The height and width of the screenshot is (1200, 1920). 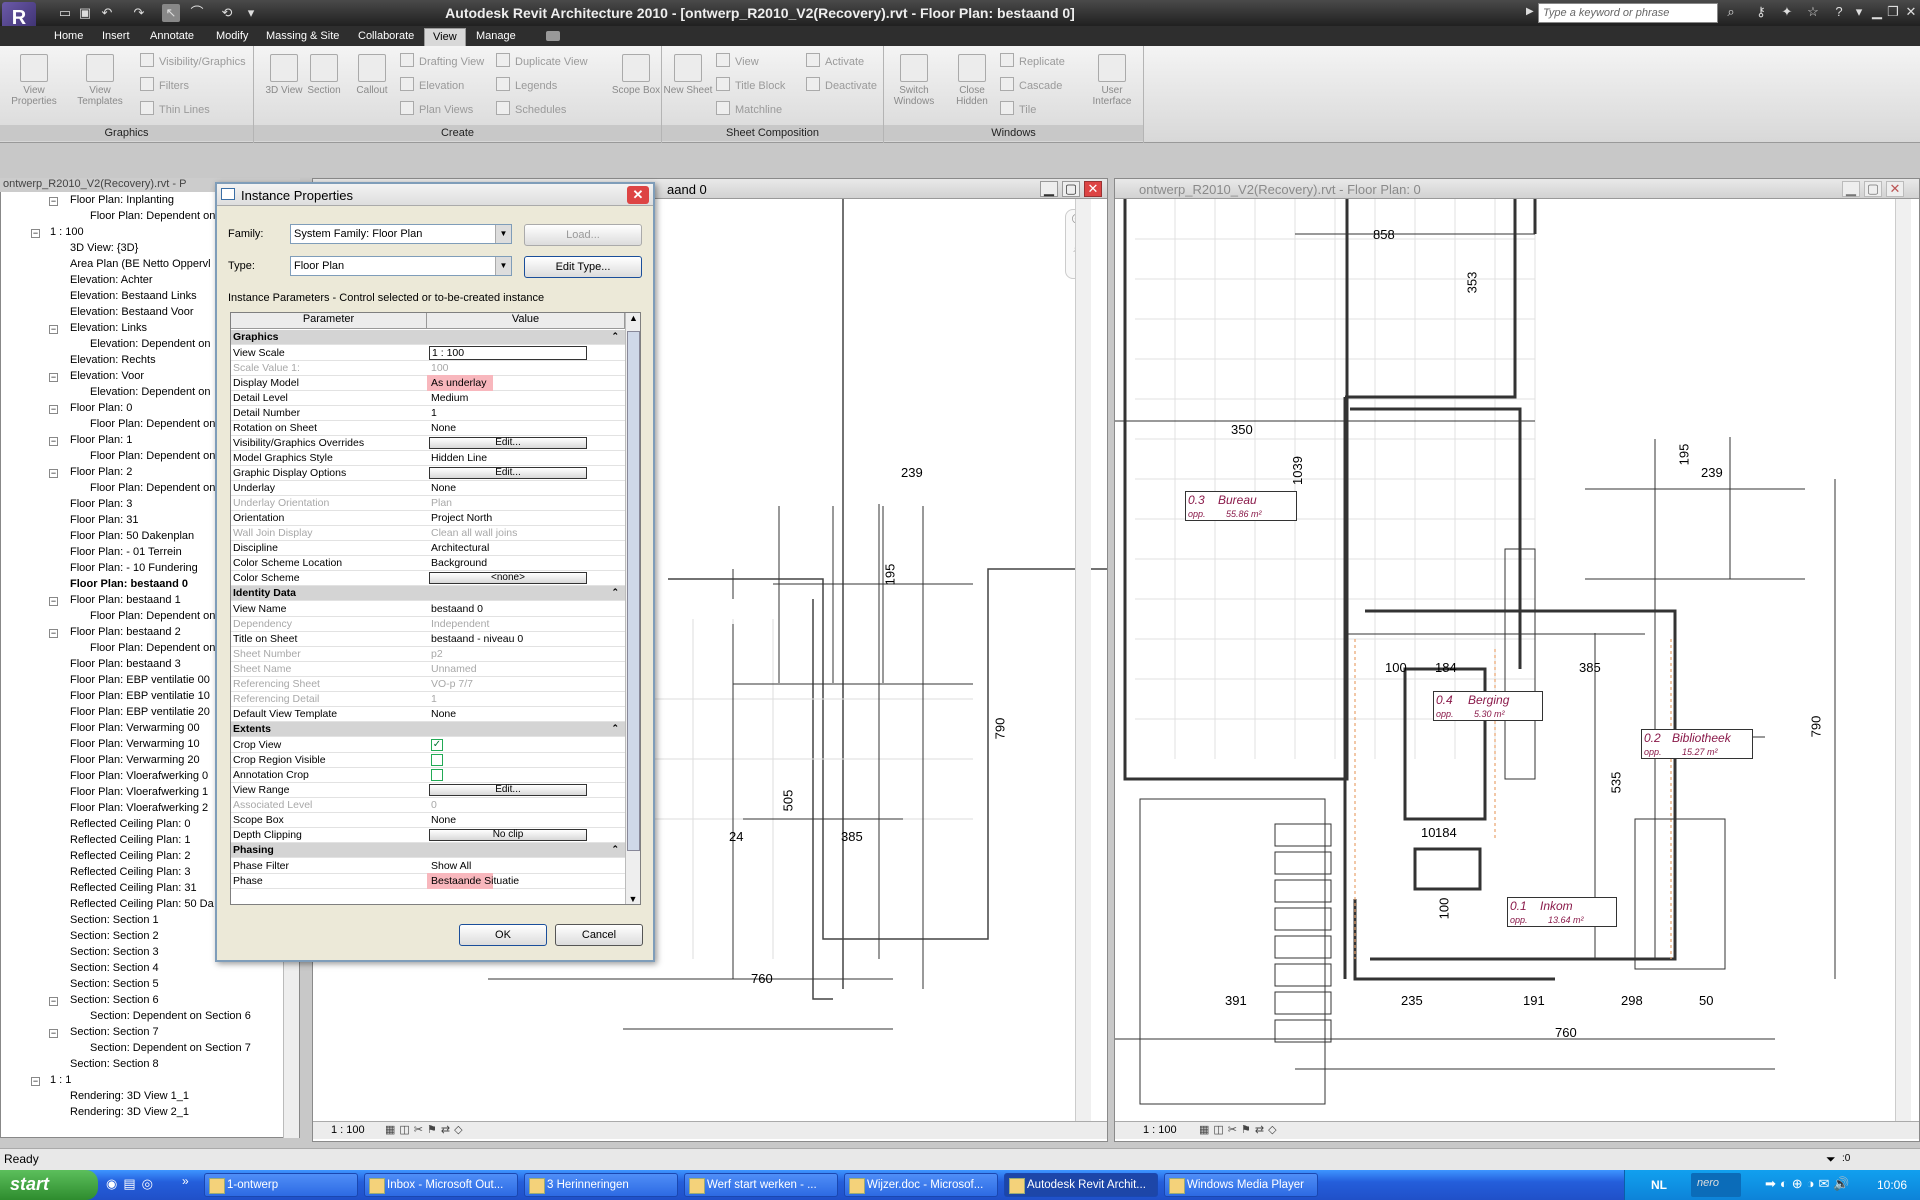 What do you see at coordinates (750, 86) in the screenshot?
I see `title-block-button: Title Block` at bounding box center [750, 86].